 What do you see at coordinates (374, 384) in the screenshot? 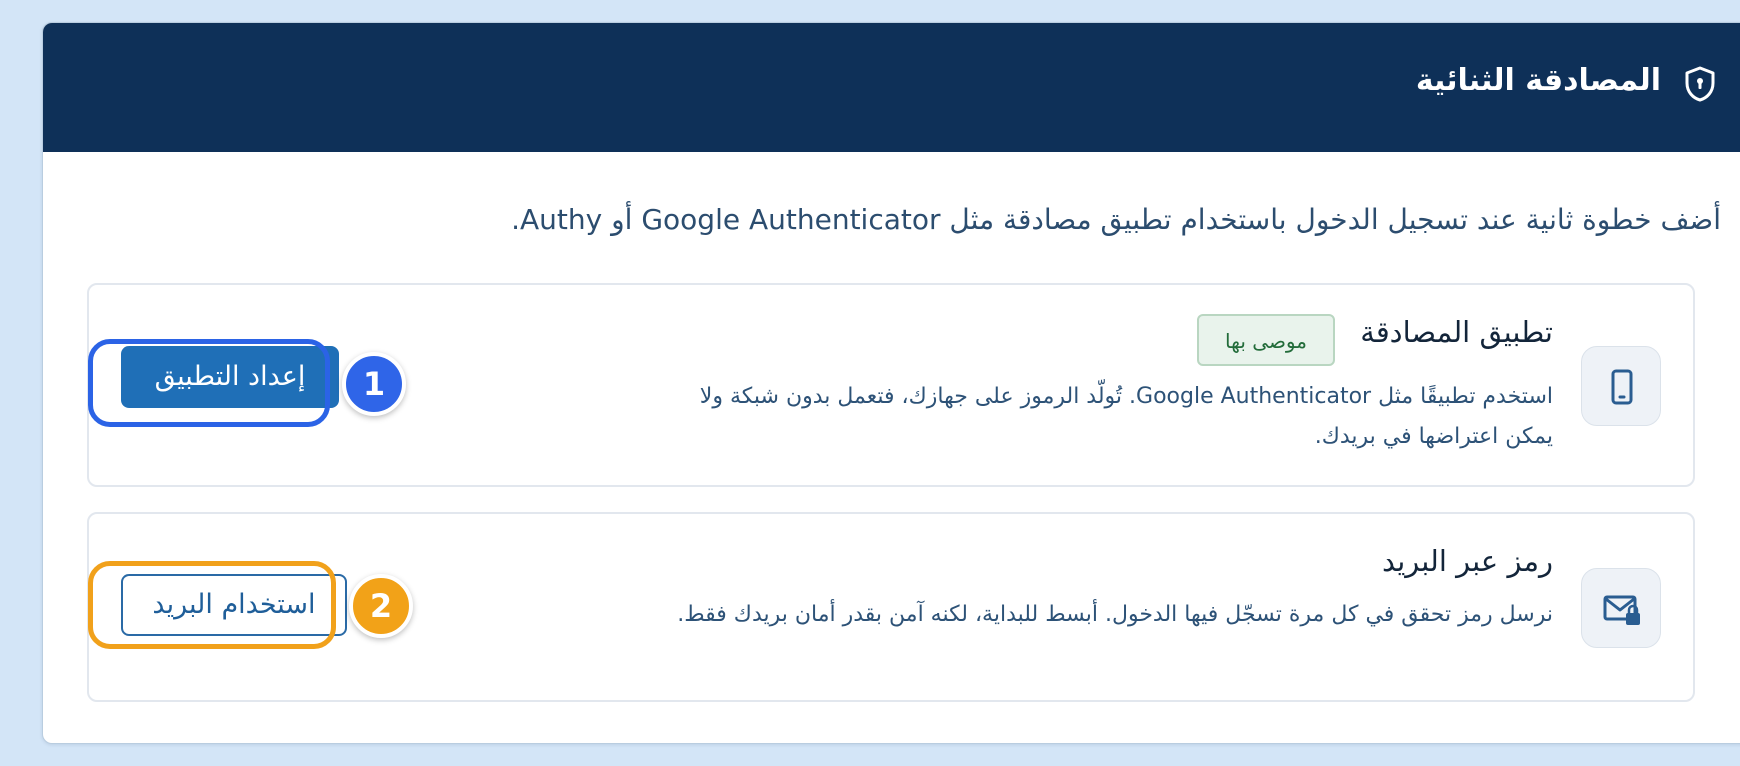
I see `step-marker-1: 1` at bounding box center [374, 384].